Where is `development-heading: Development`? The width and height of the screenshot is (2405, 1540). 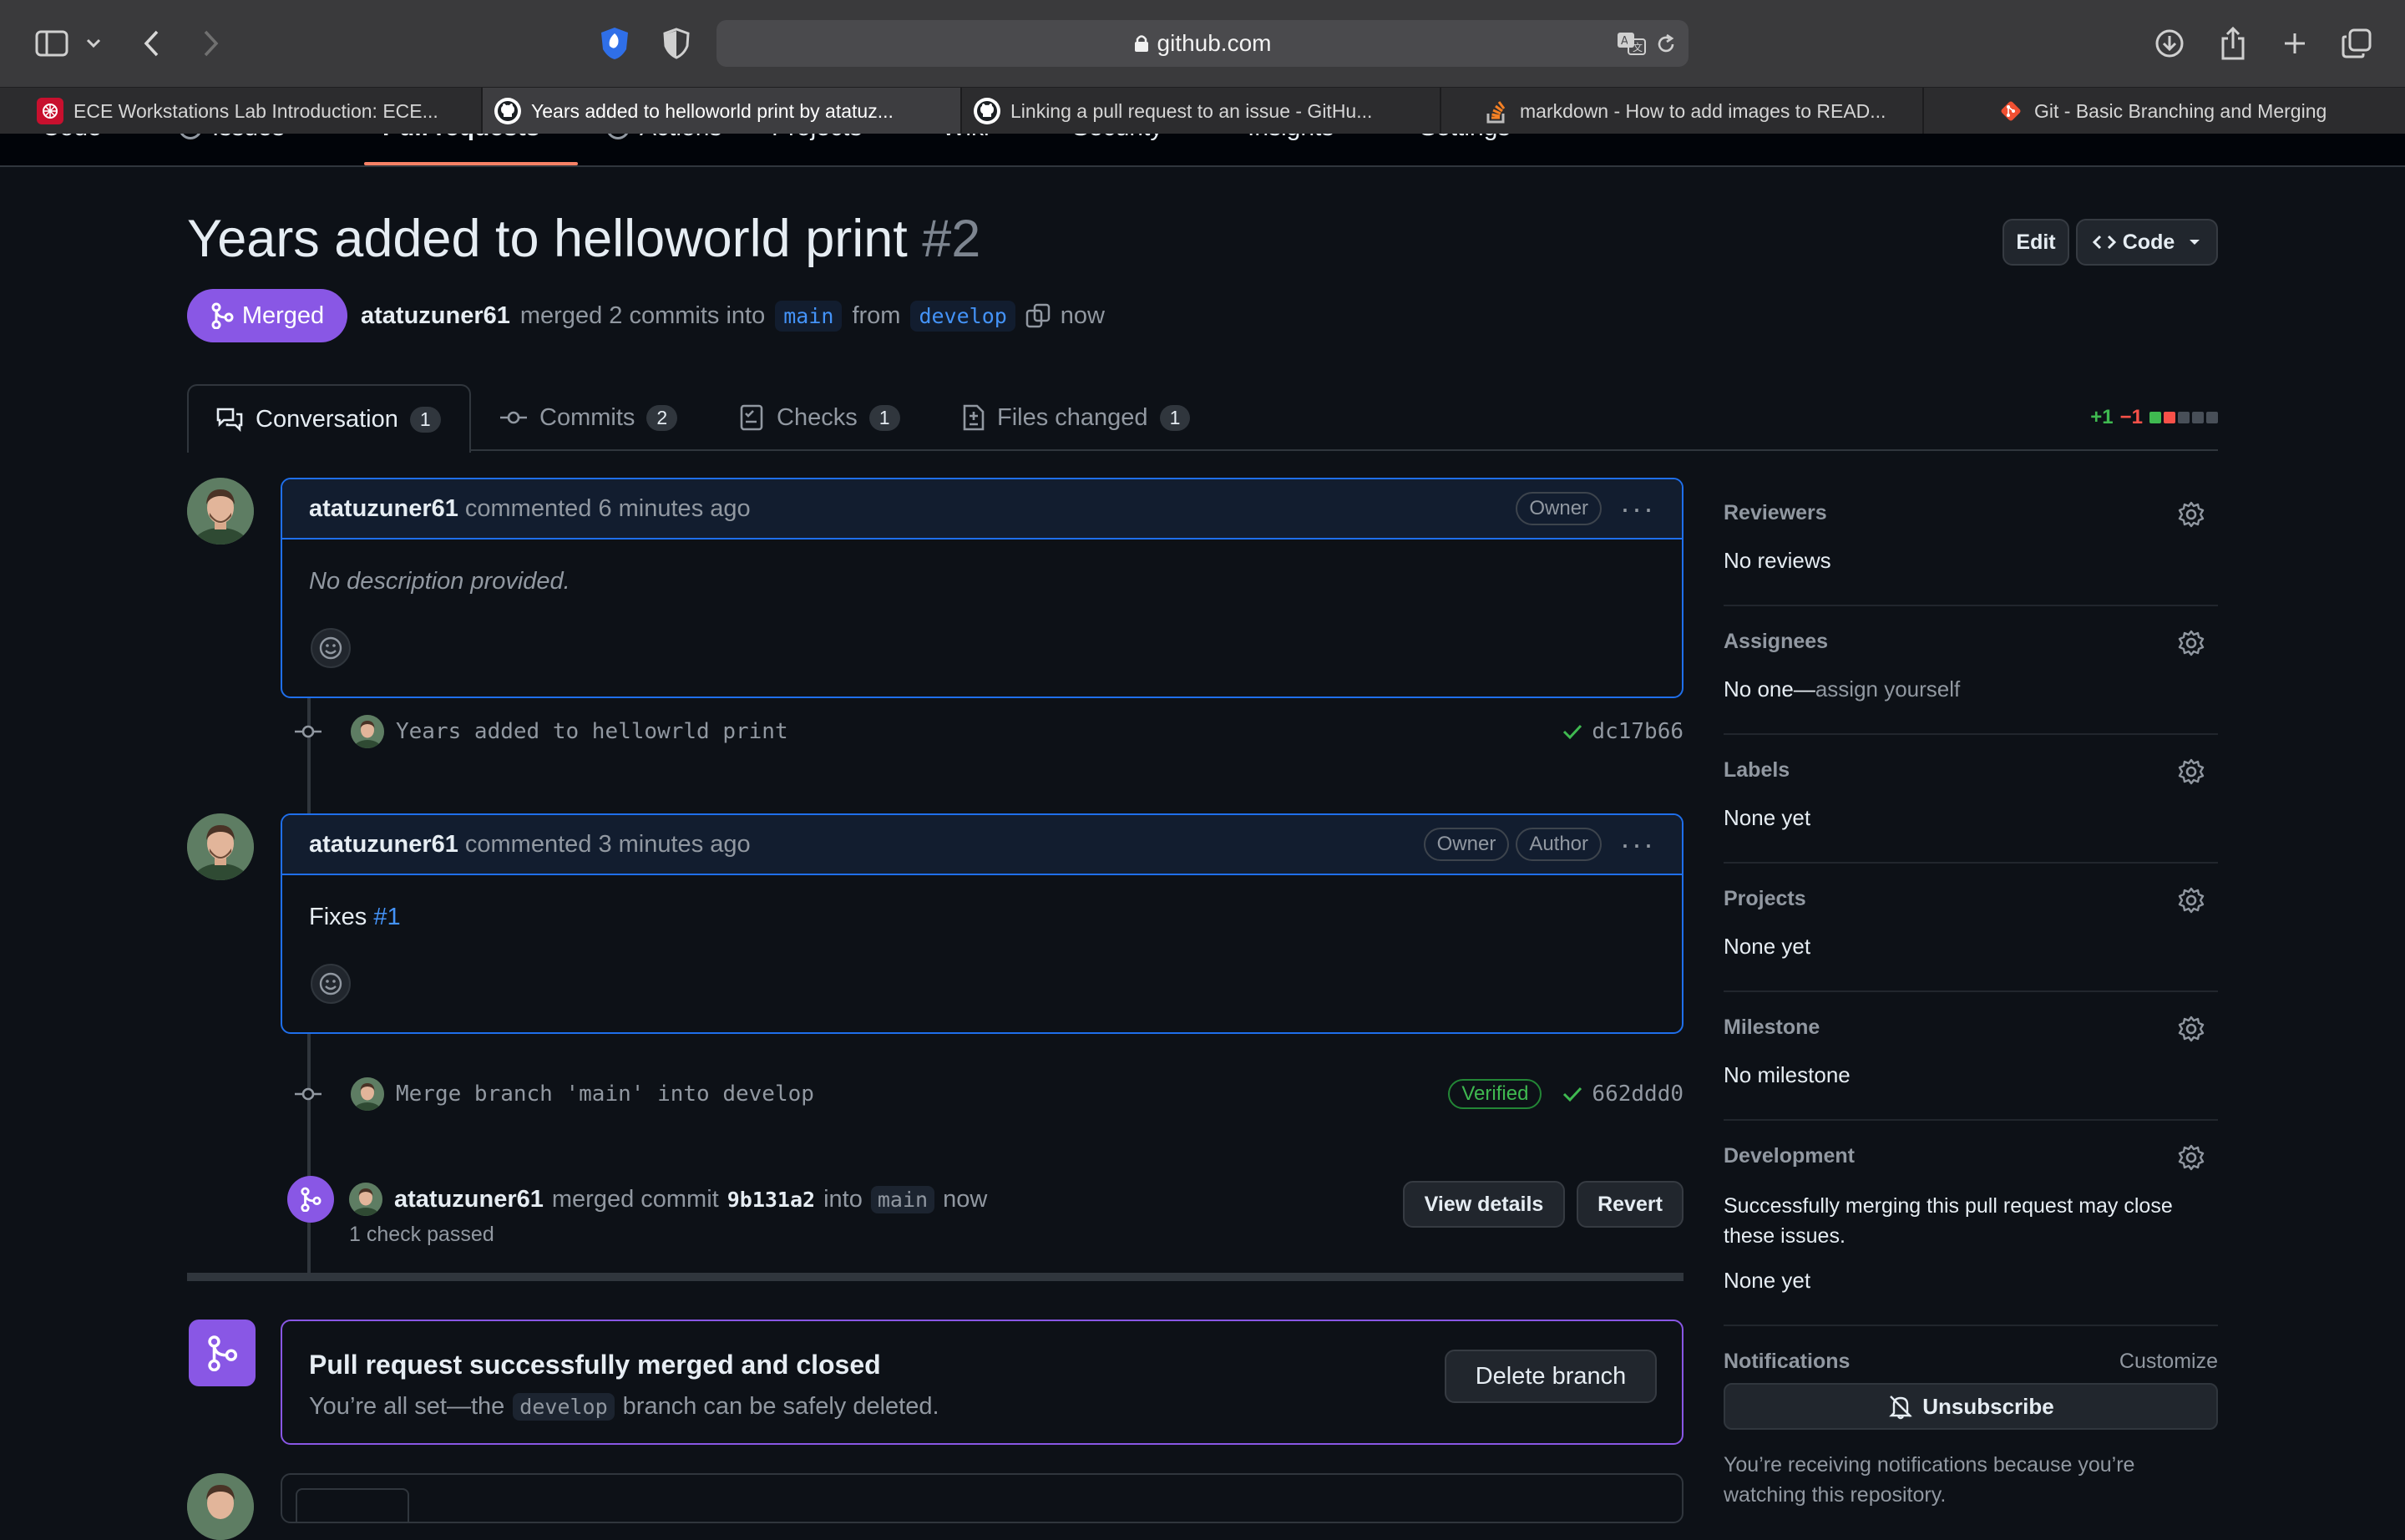
development-heading: Development is located at coordinates (1789, 1156).